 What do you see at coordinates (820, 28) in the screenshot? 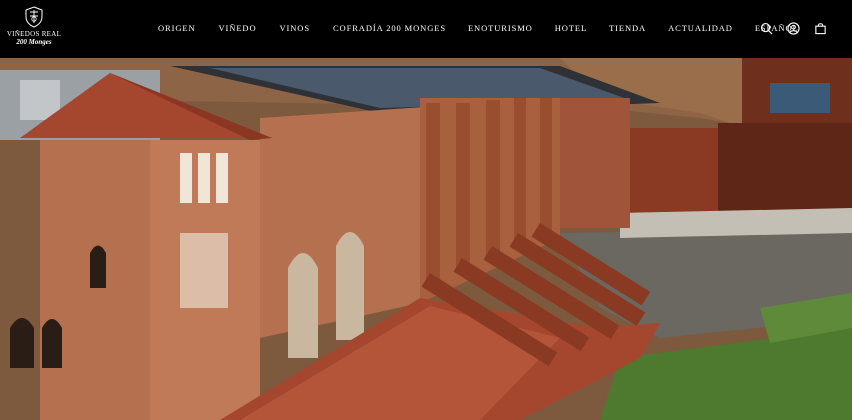
I see `cart-icon` at bounding box center [820, 28].